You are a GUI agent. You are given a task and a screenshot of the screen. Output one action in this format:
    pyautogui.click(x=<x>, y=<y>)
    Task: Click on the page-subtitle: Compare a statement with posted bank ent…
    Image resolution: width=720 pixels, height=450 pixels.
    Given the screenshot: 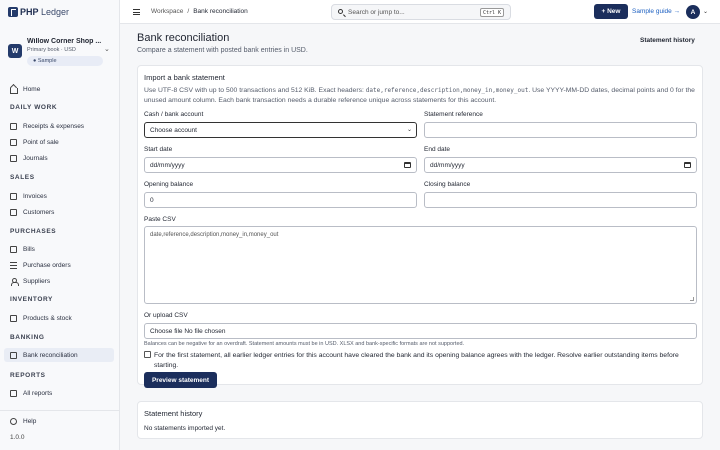 What is the action you would take?
    pyautogui.click(x=222, y=50)
    